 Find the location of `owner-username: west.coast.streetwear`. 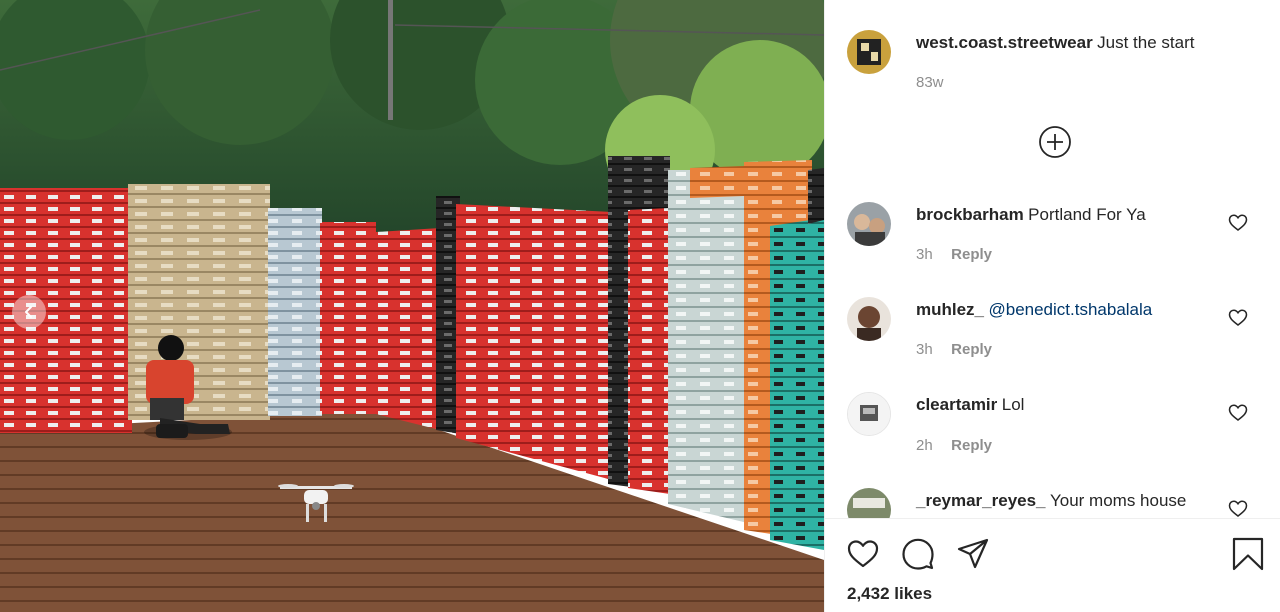

owner-username: west.coast.streetwear is located at coordinates (1004, 42).